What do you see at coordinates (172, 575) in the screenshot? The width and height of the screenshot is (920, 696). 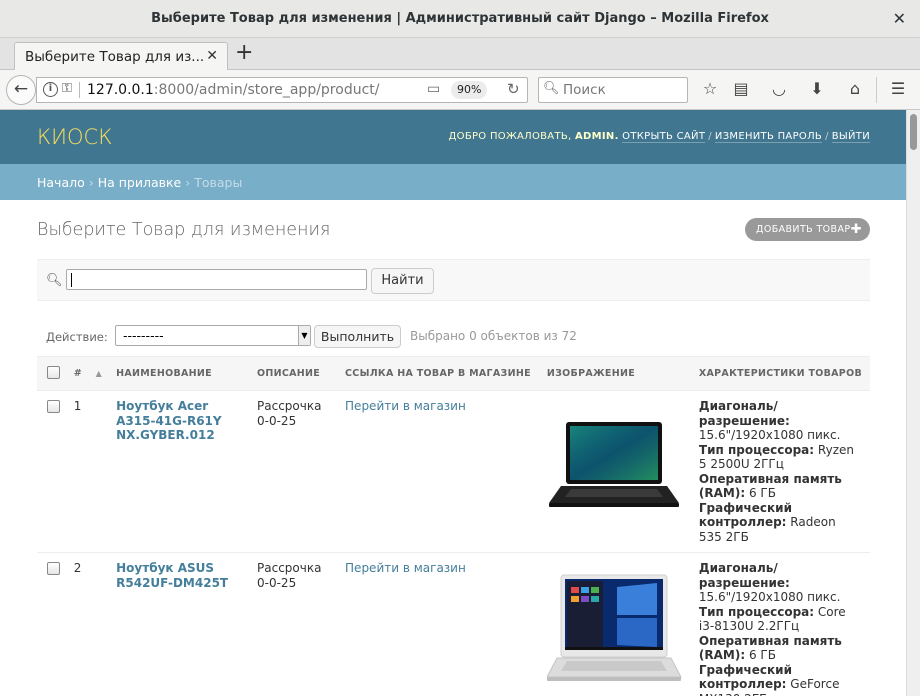 I see `product-name-link: Ноутбук ASUS R542UF-DM425T` at bounding box center [172, 575].